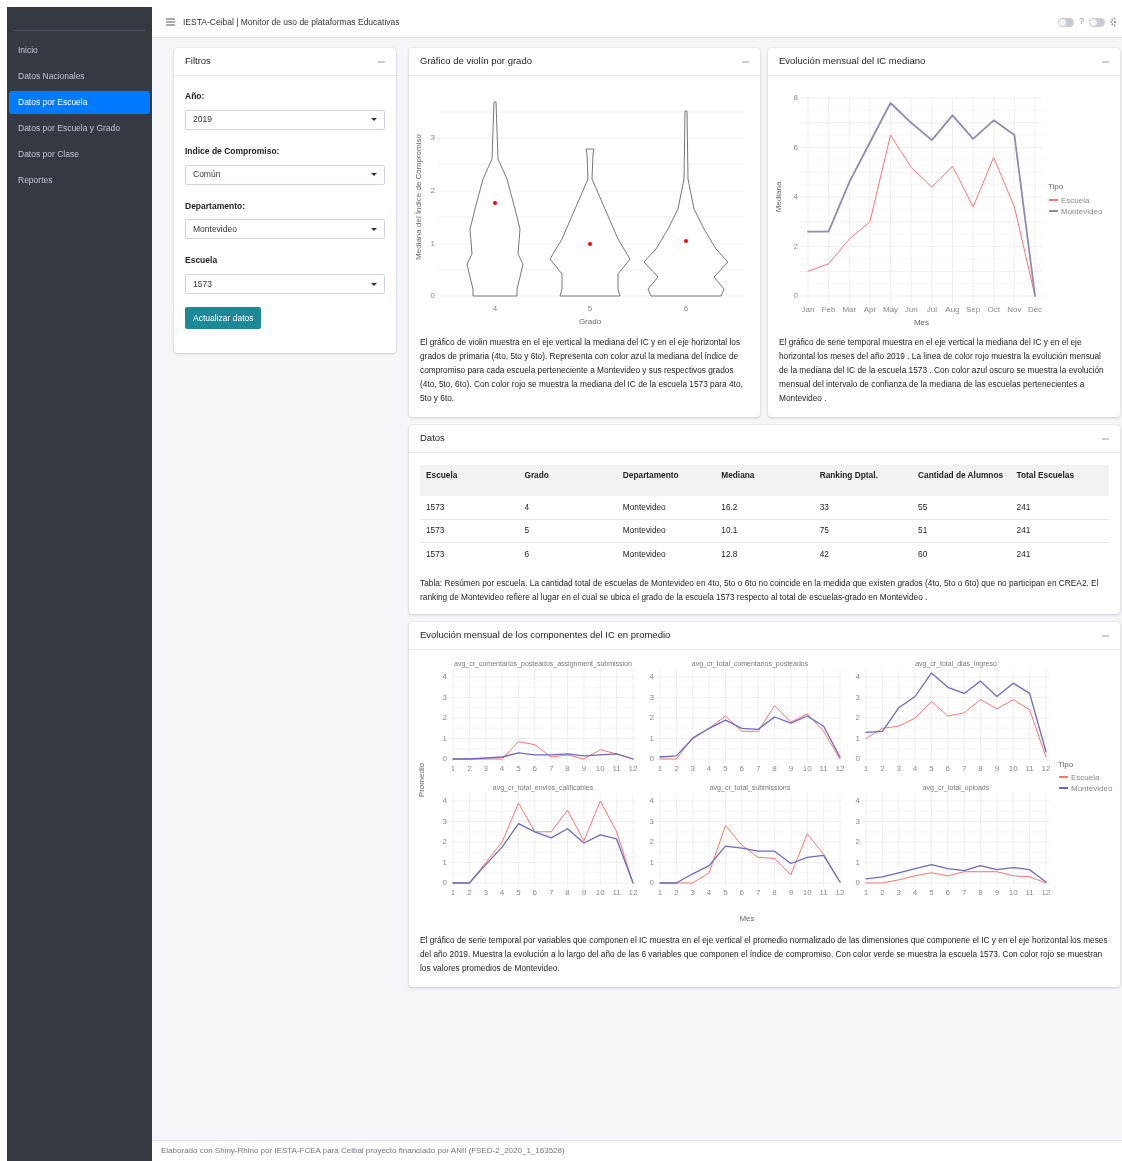 The width and height of the screenshot is (1122, 1161). What do you see at coordinates (469, 480) in the screenshot?
I see `column-header: Escuela` at bounding box center [469, 480].